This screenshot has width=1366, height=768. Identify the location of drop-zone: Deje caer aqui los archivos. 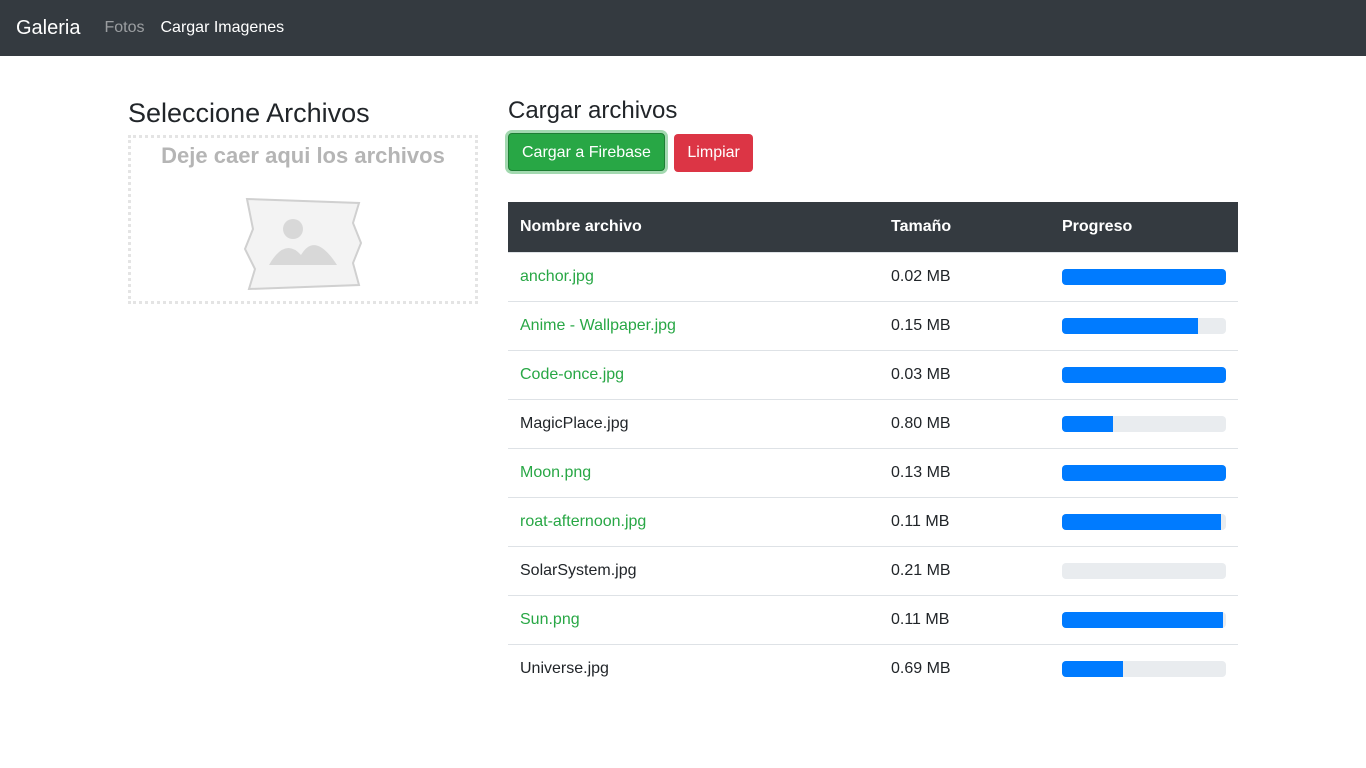
(303, 219).